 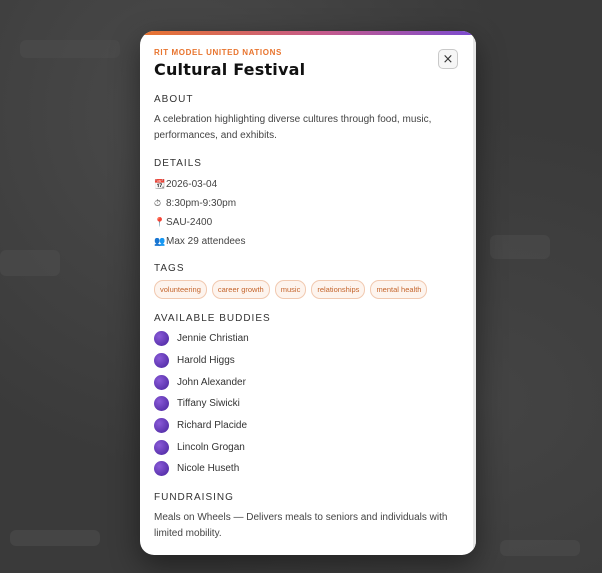 What do you see at coordinates (304, 241) in the screenshot?
I see `detail-capacity: 👥 Max 29 attendees` at bounding box center [304, 241].